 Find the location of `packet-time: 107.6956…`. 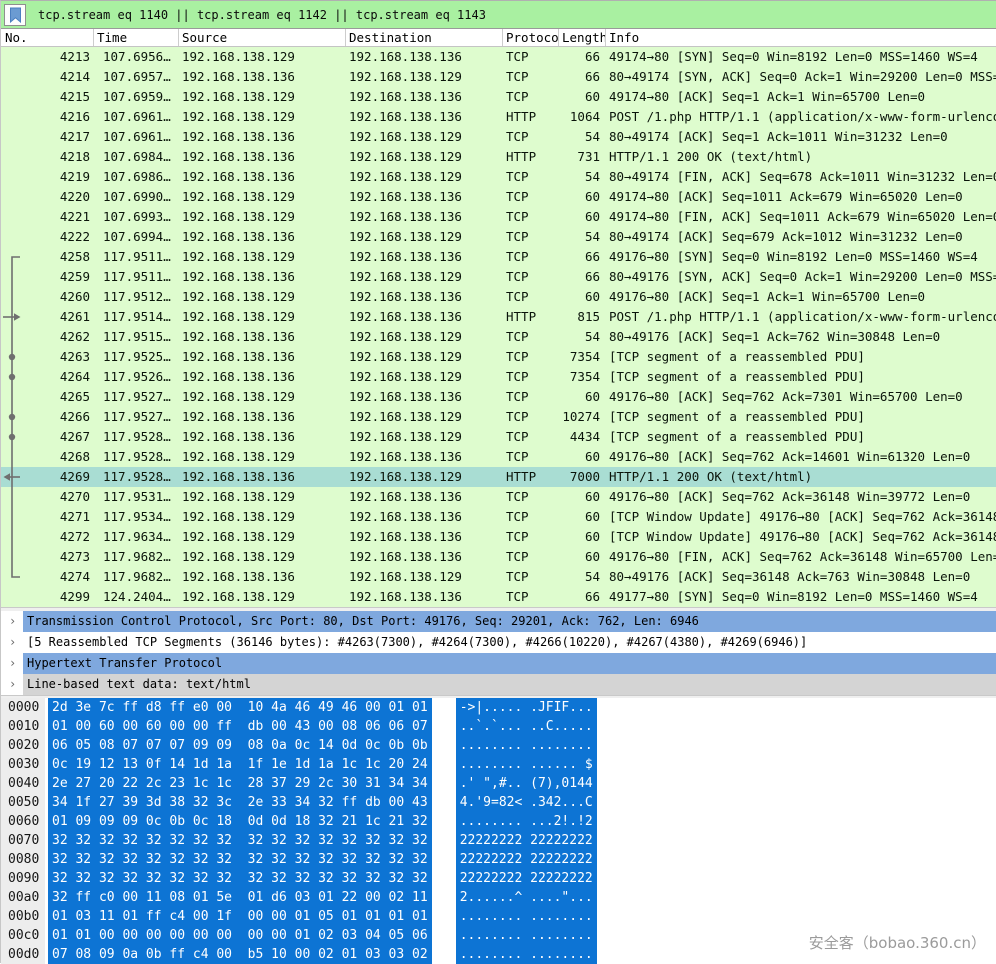

packet-time: 107.6956… is located at coordinates (137, 56).